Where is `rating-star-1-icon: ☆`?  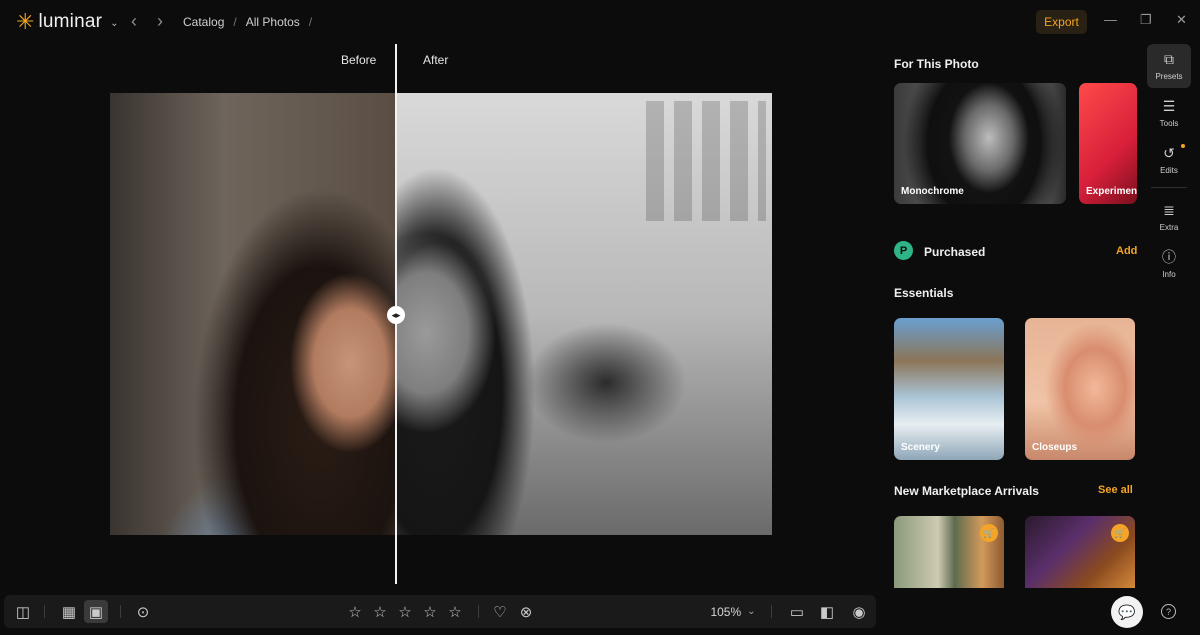 rating-star-1-icon: ☆ is located at coordinates (355, 611).